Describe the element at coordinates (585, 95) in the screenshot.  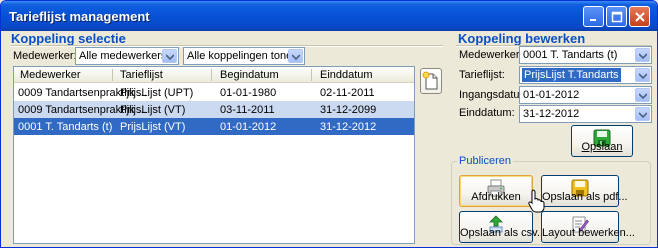
I see `ingangsdatum-picker: 01-01-2012` at that location.